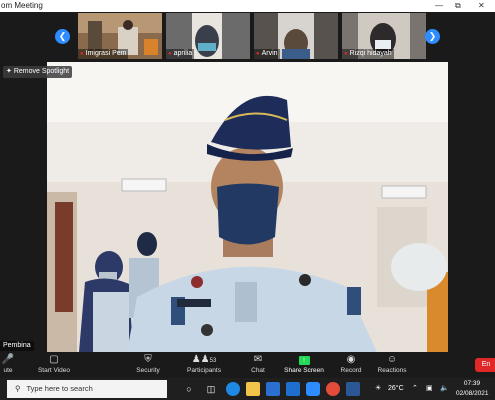 This screenshot has height=400, width=495. What do you see at coordinates (313, 389) in the screenshot?
I see `zoom-app-icon` at bounding box center [313, 389].